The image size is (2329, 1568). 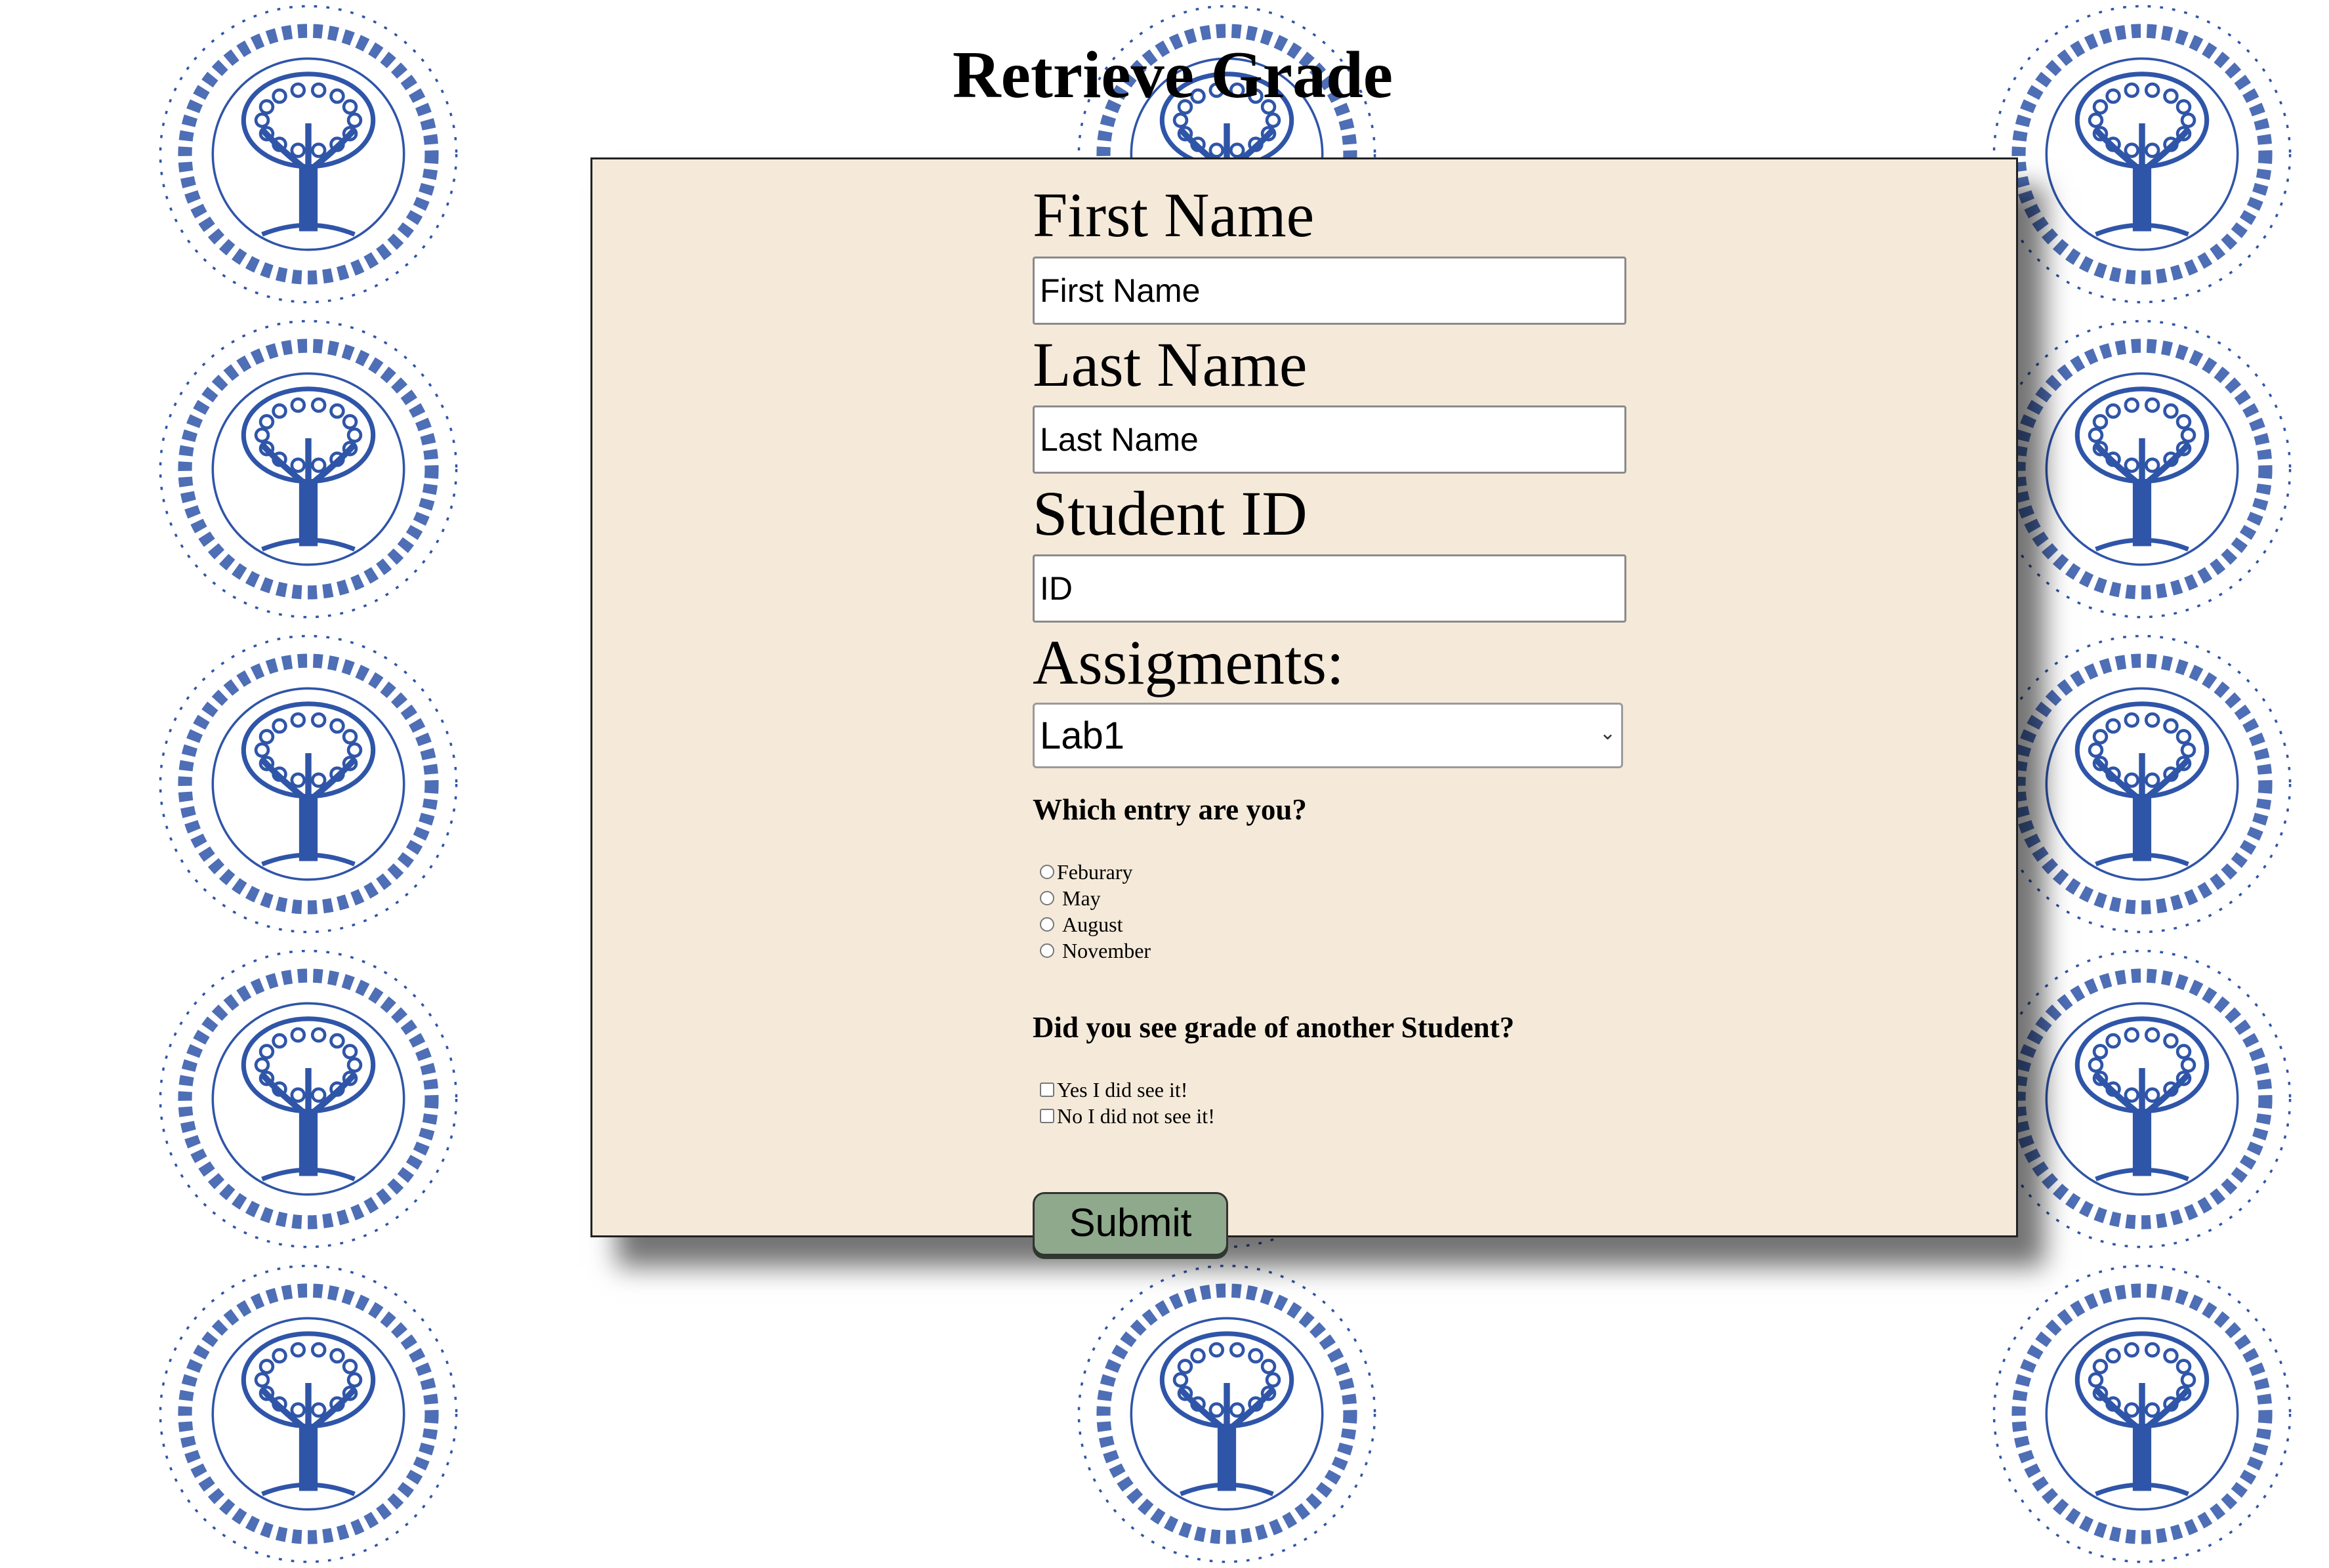 I want to click on first-name-label: First Name, so click(x=1174, y=215).